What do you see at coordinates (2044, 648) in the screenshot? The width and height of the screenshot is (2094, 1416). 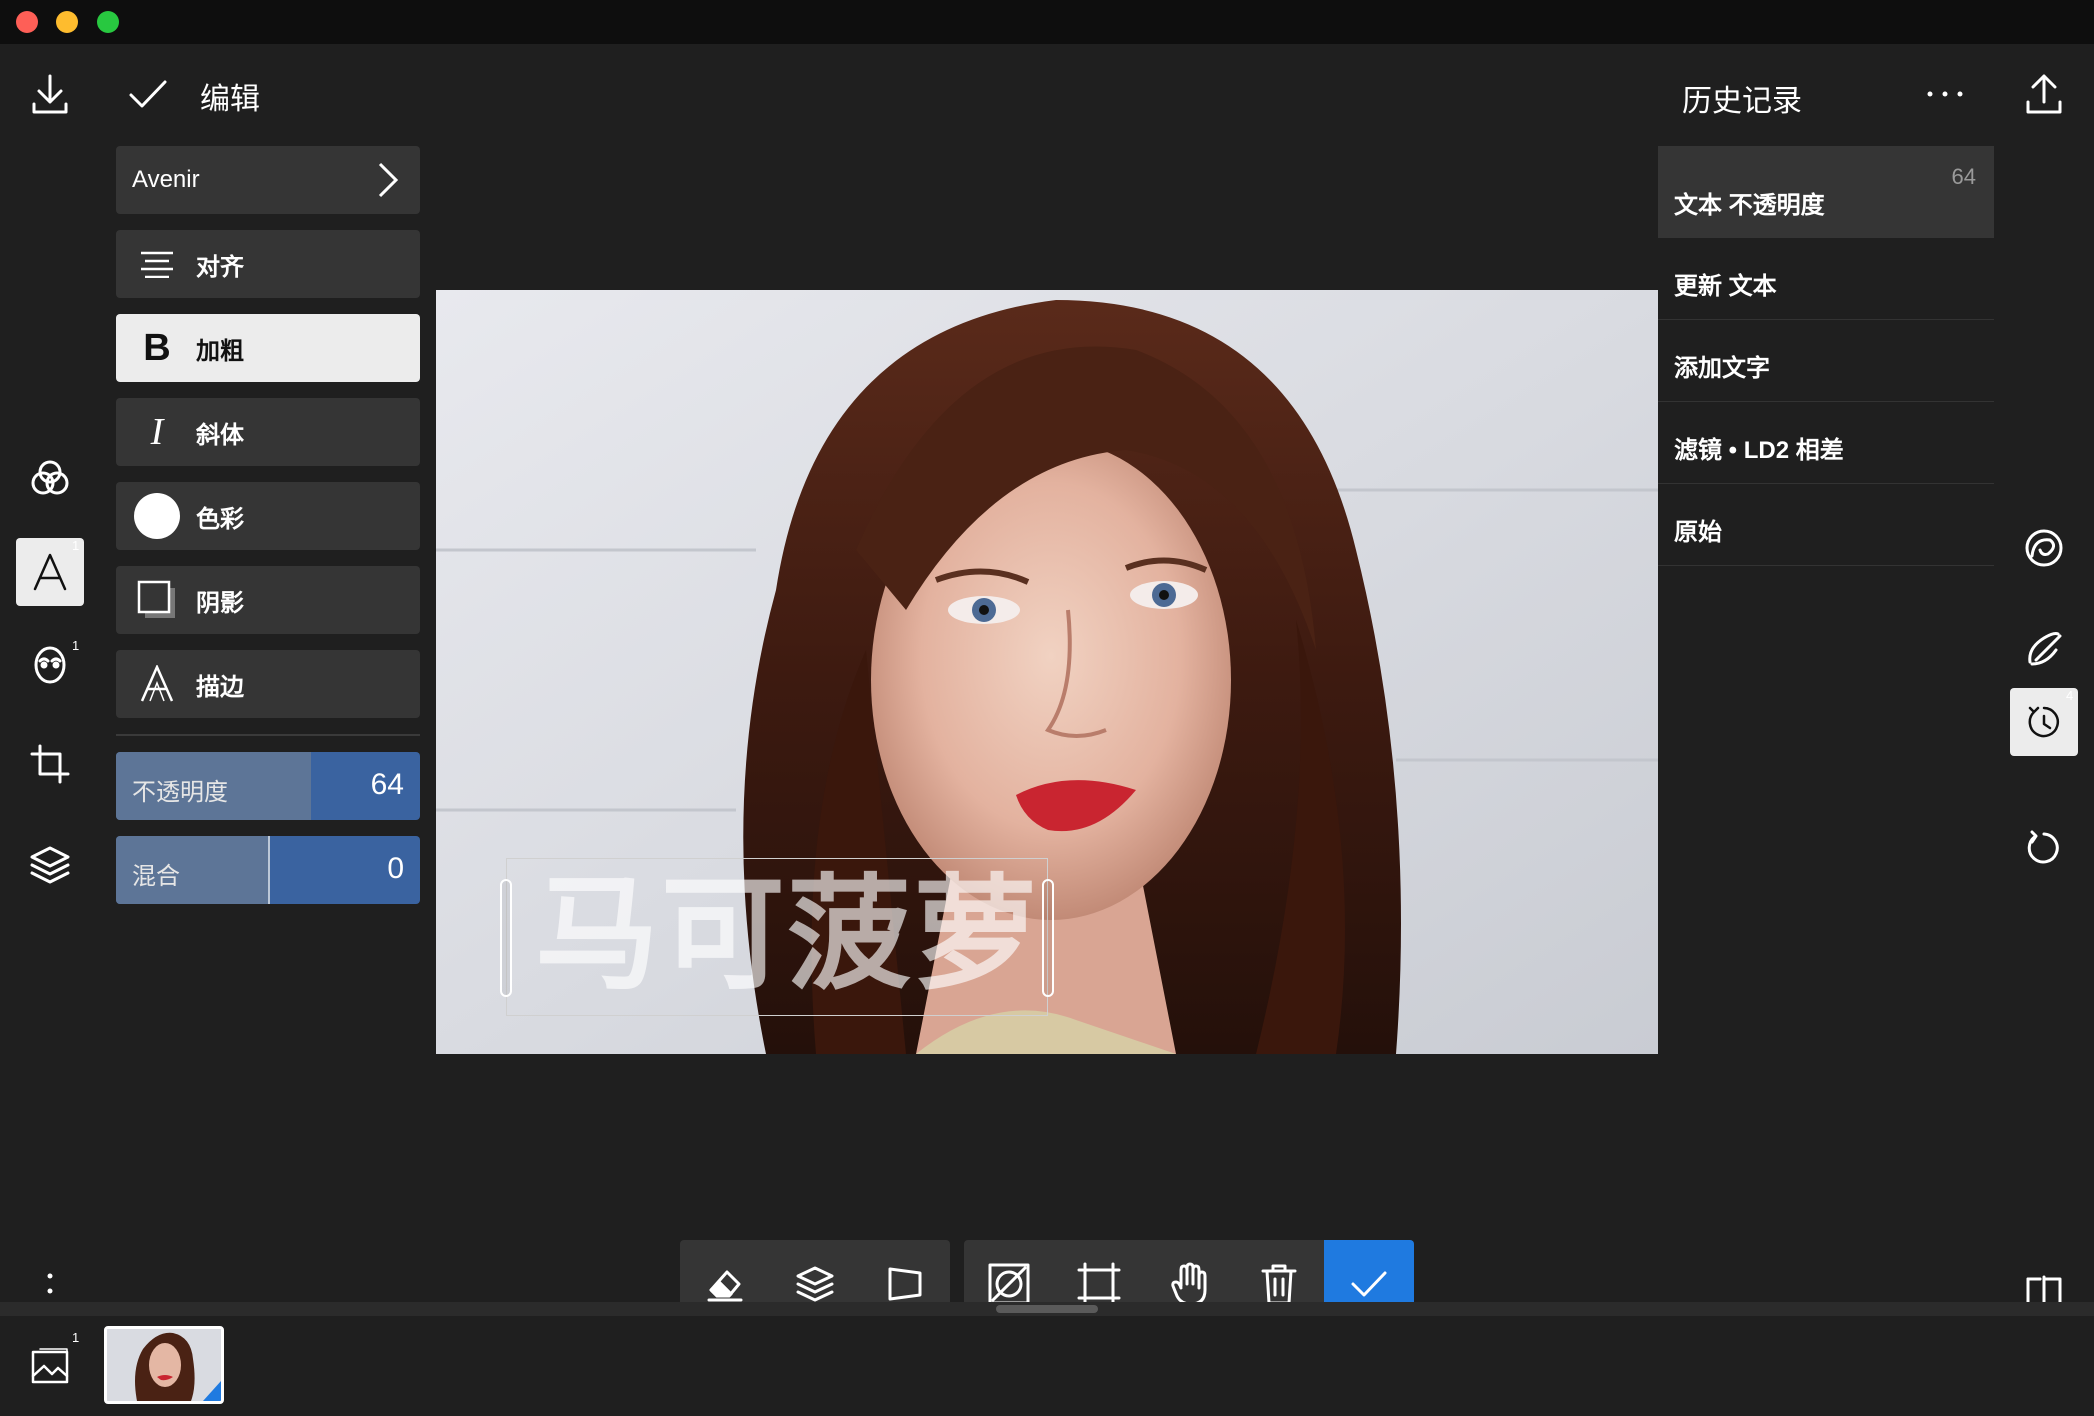 I see `brush-off-icon` at bounding box center [2044, 648].